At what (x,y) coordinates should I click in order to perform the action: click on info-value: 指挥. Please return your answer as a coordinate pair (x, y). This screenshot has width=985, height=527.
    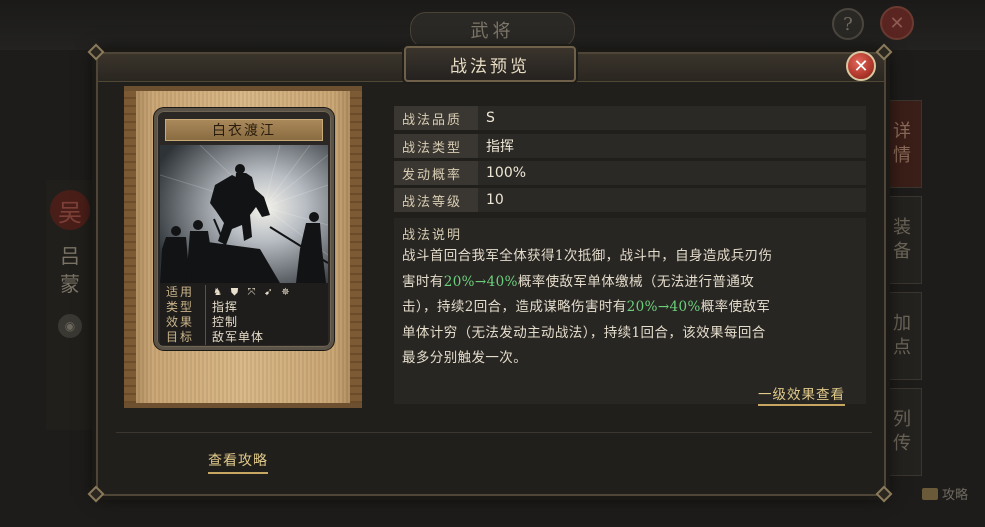
    Looking at the image, I should click on (225, 306).